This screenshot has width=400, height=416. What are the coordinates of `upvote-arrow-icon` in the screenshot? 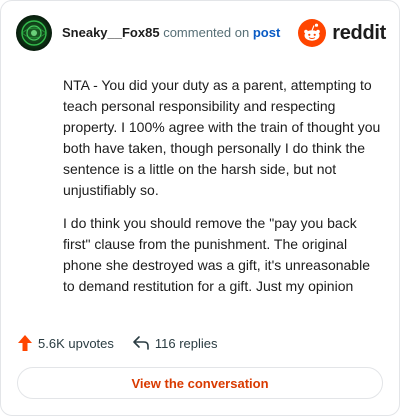 It's located at (25, 343).